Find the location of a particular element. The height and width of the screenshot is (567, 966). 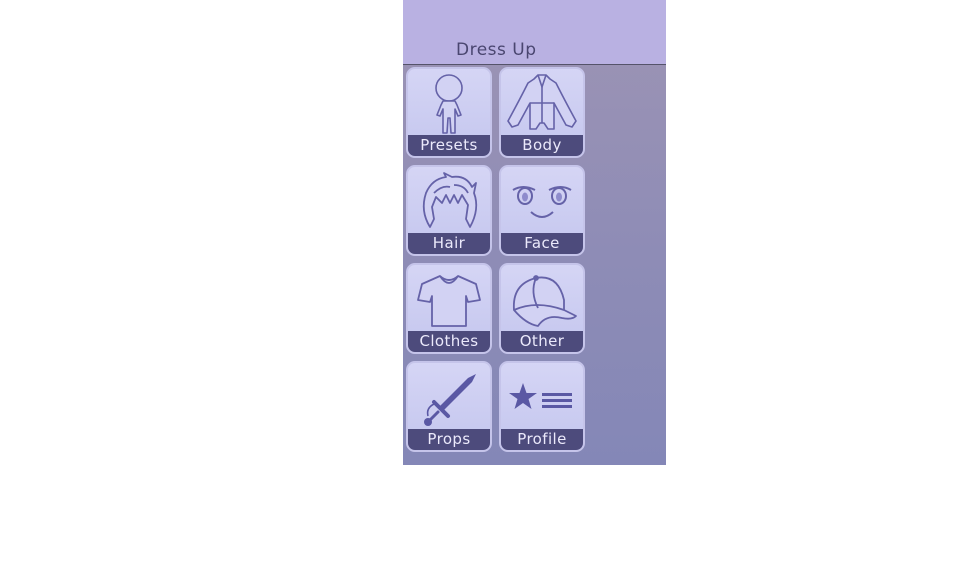

panel-title: Dress Up is located at coordinates (496, 50).